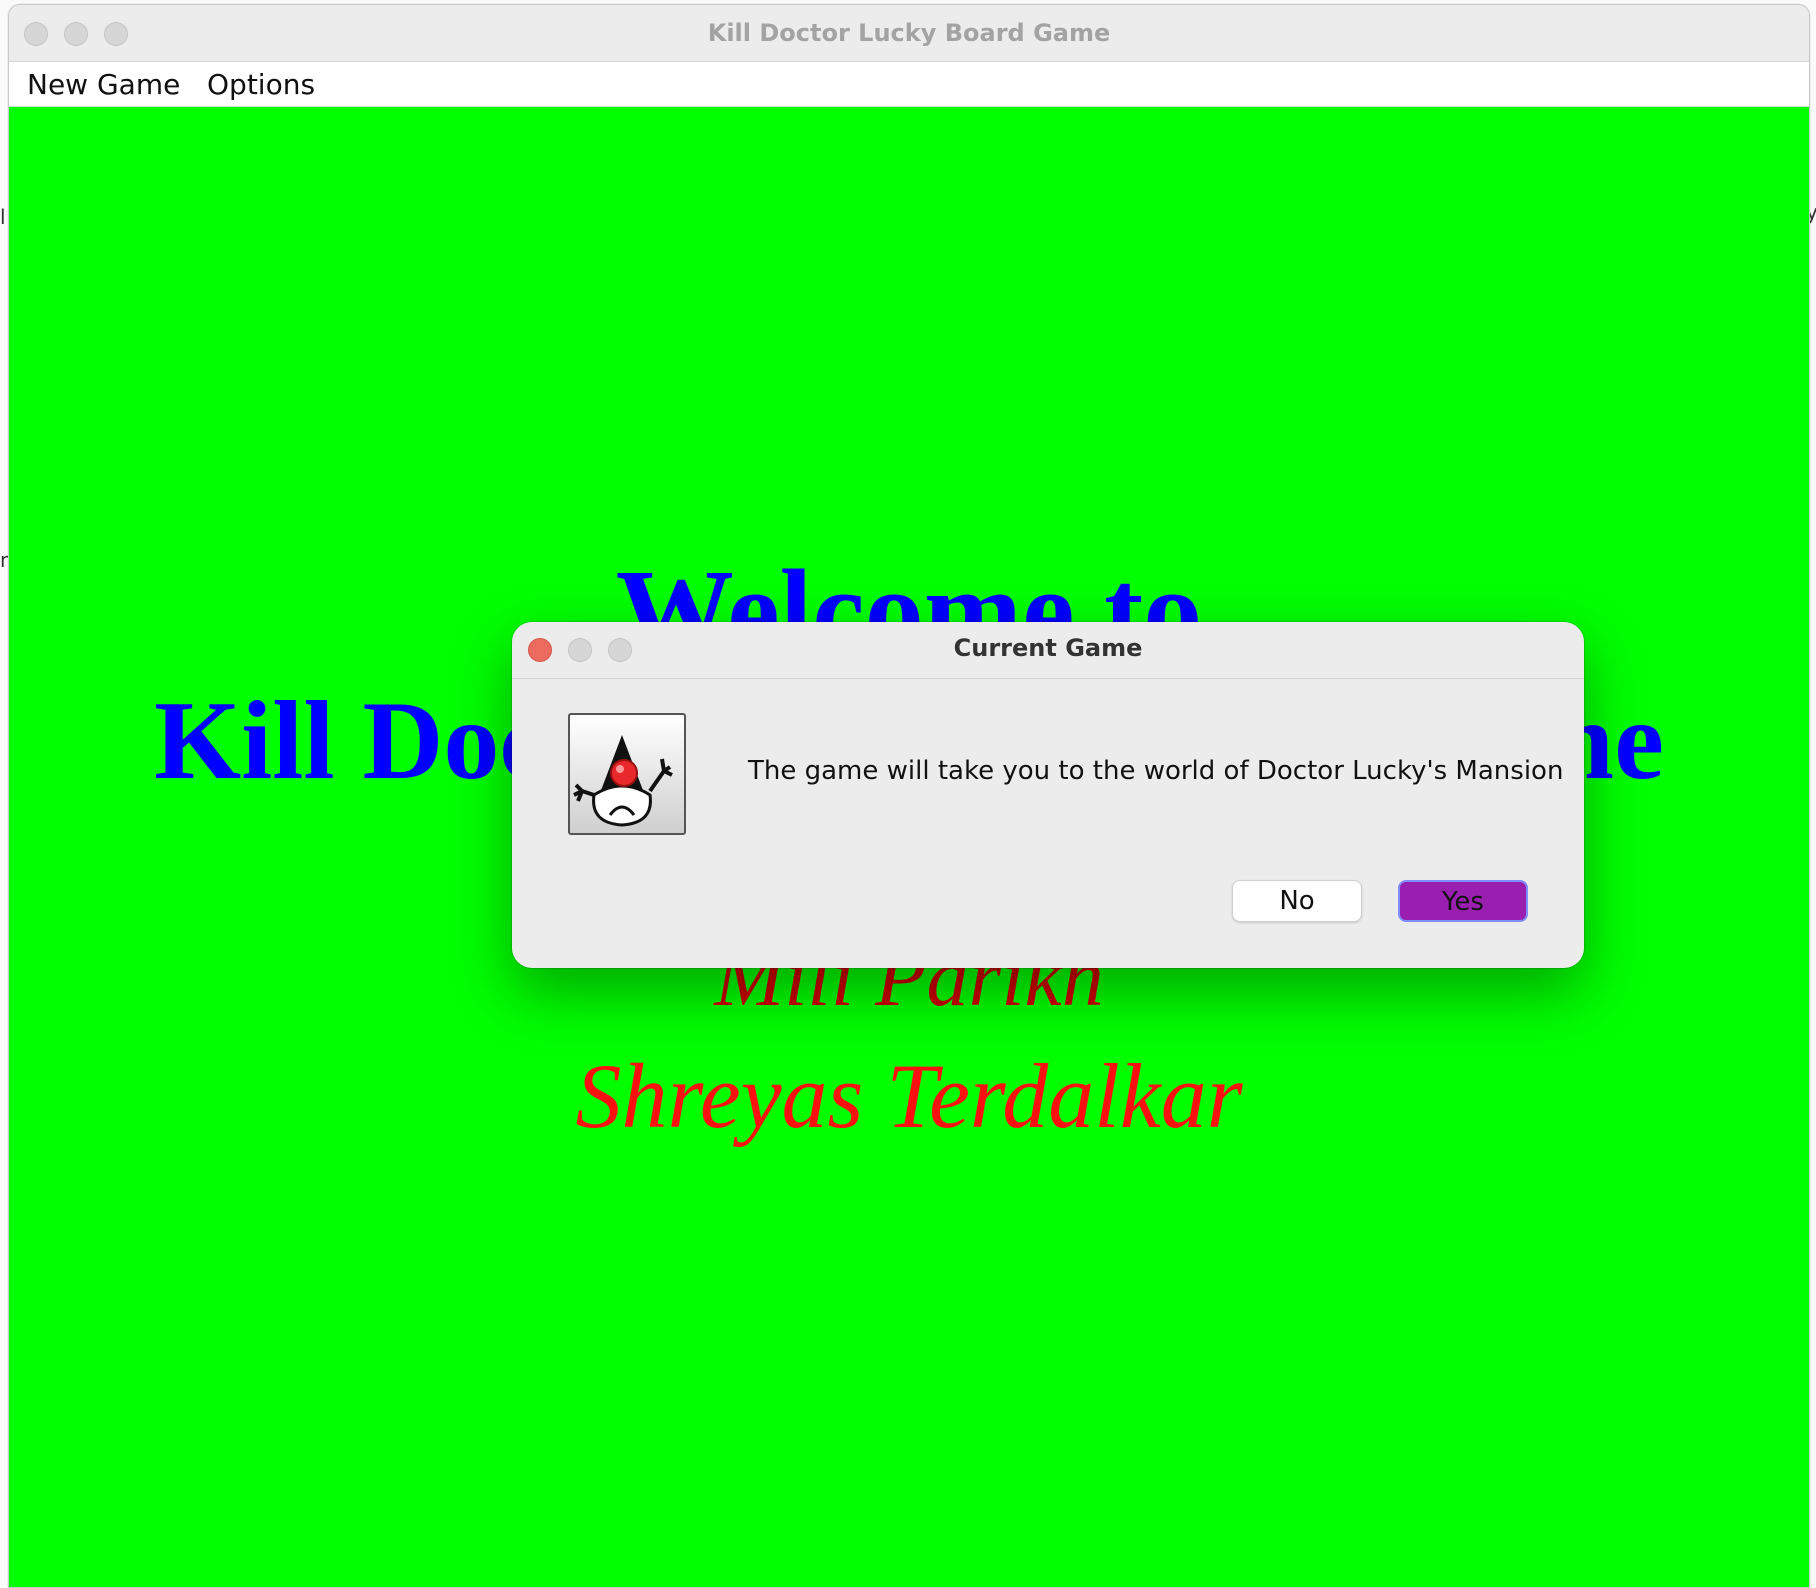 This screenshot has width=1816, height=1588. I want to click on menu-new-game: New Game, so click(103, 84).